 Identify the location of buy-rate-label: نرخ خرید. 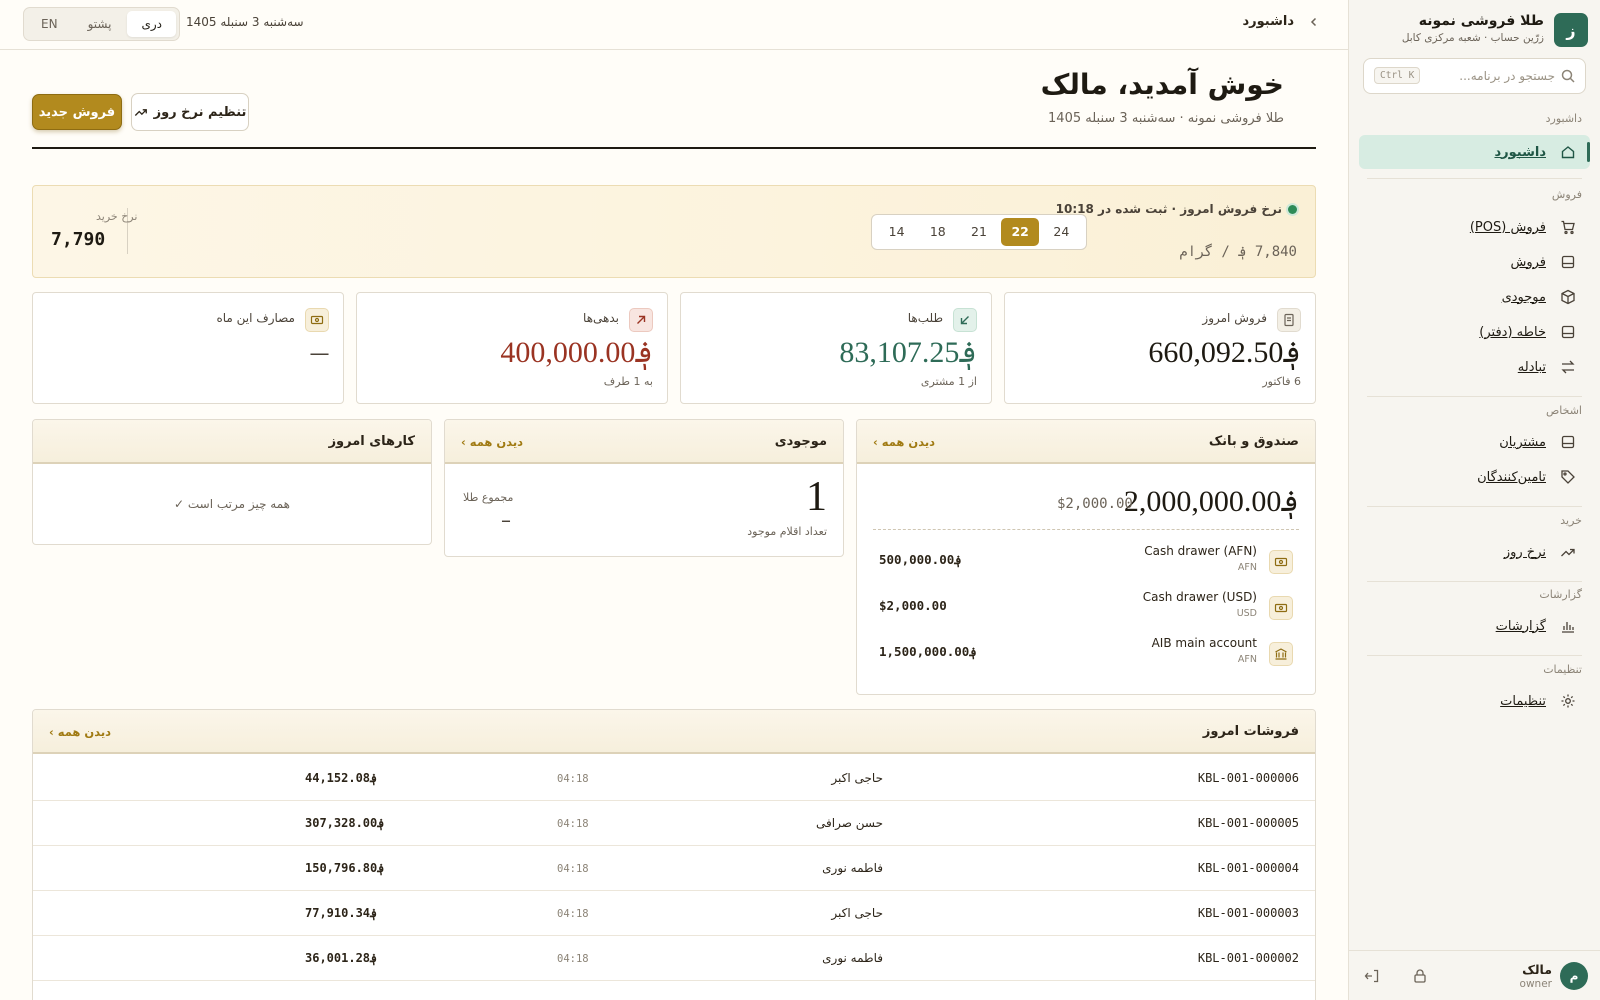
(117, 216).